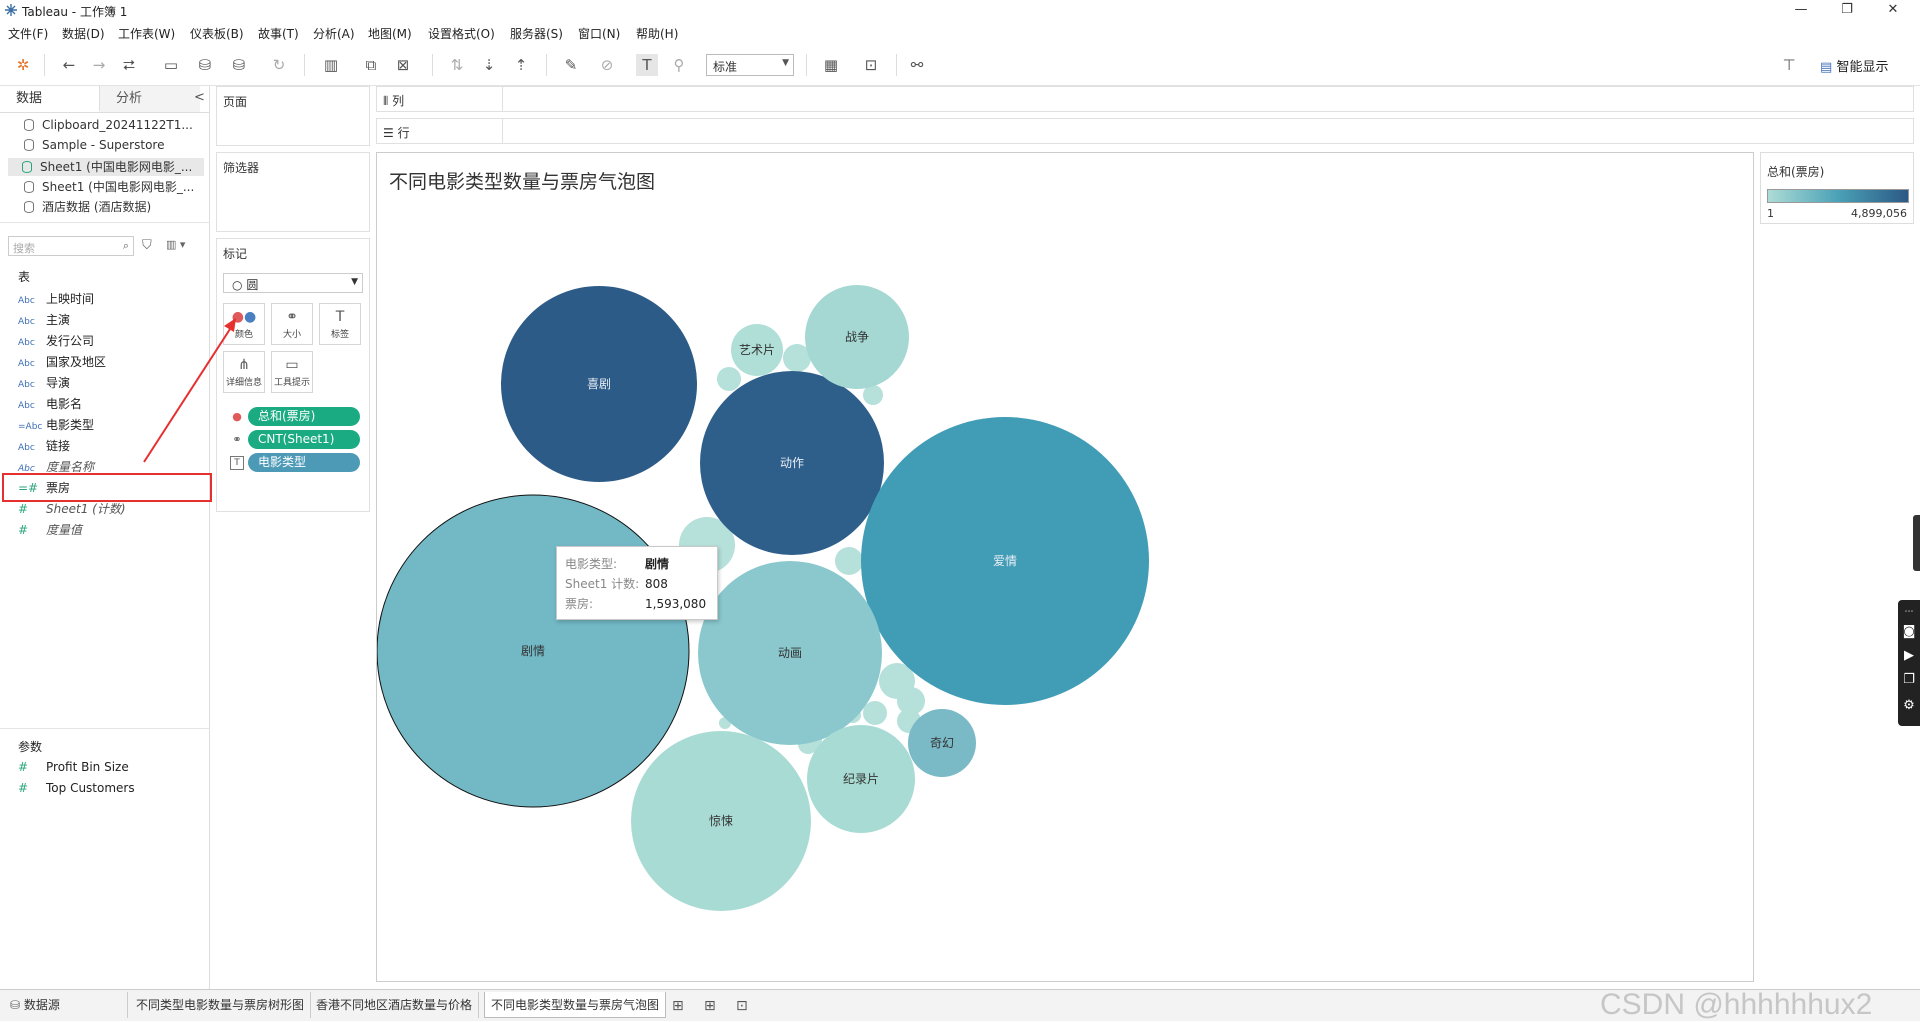  What do you see at coordinates (1145, 99) in the screenshot?
I see `columns-shelf: ⦀ 列` at bounding box center [1145, 99].